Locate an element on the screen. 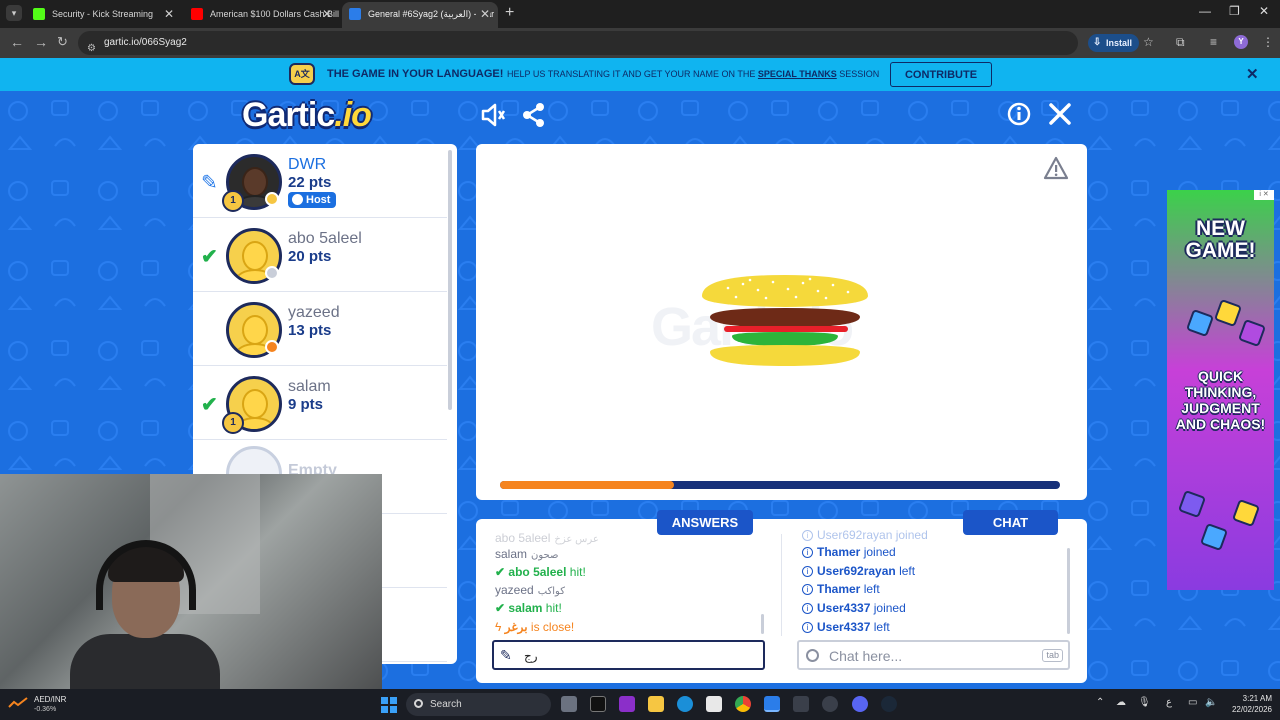 This screenshot has width=1280, height=720. browser-tab-gartic: General #6Syag2 (العربية) - Gar ✕ is located at coordinates (420, 15).